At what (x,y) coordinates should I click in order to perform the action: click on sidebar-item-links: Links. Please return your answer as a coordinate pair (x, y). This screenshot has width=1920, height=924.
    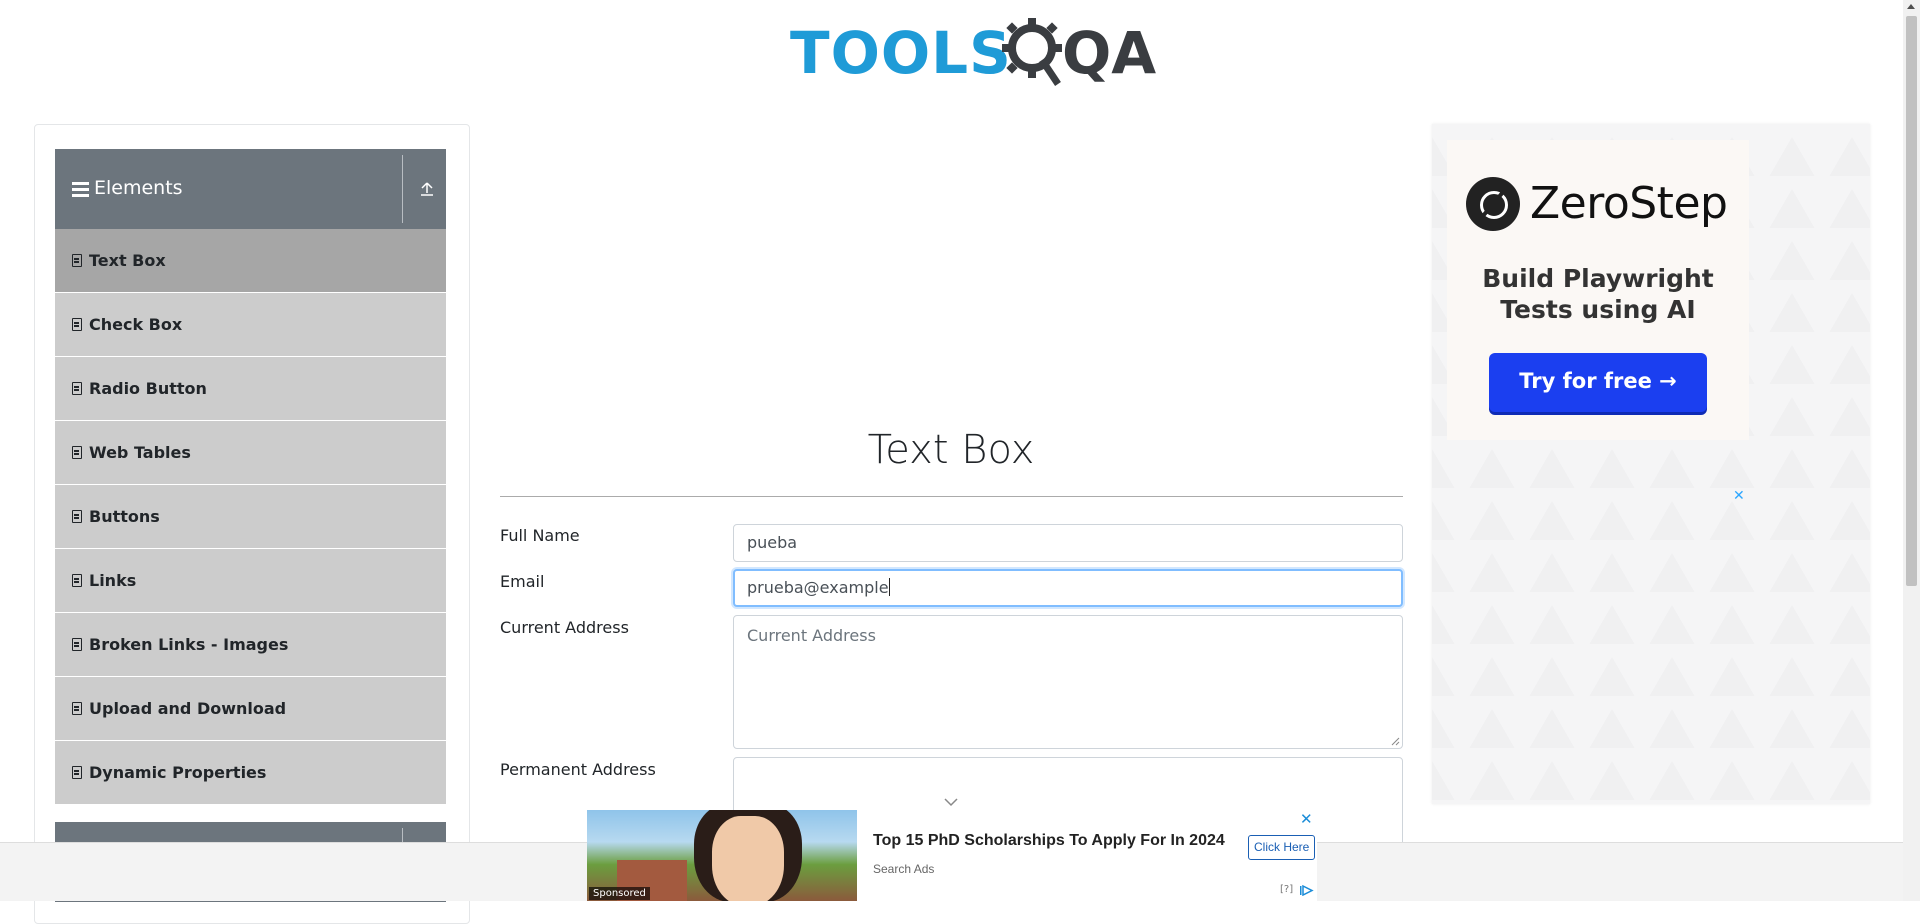
    Looking at the image, I should click on (250, 581).